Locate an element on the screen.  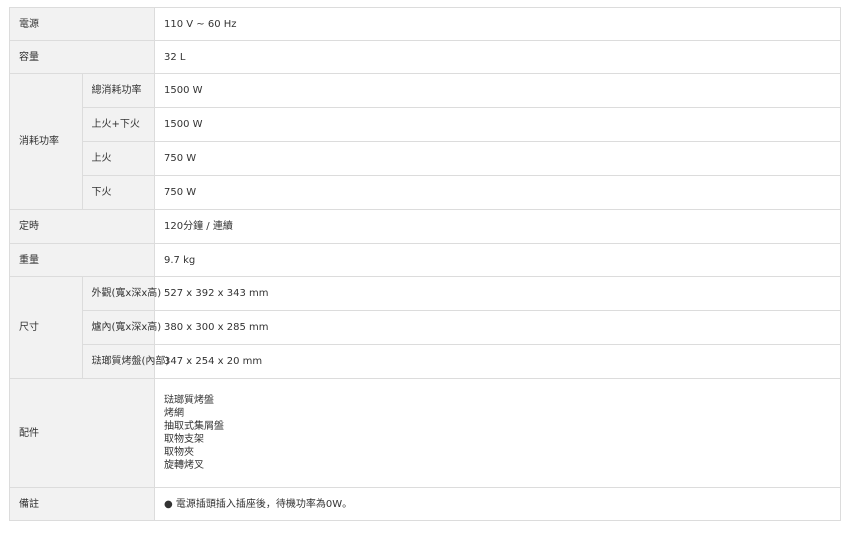
spec-row-power: 電源 110 V ~ 60 Hz is located at coordinates (425, 24).